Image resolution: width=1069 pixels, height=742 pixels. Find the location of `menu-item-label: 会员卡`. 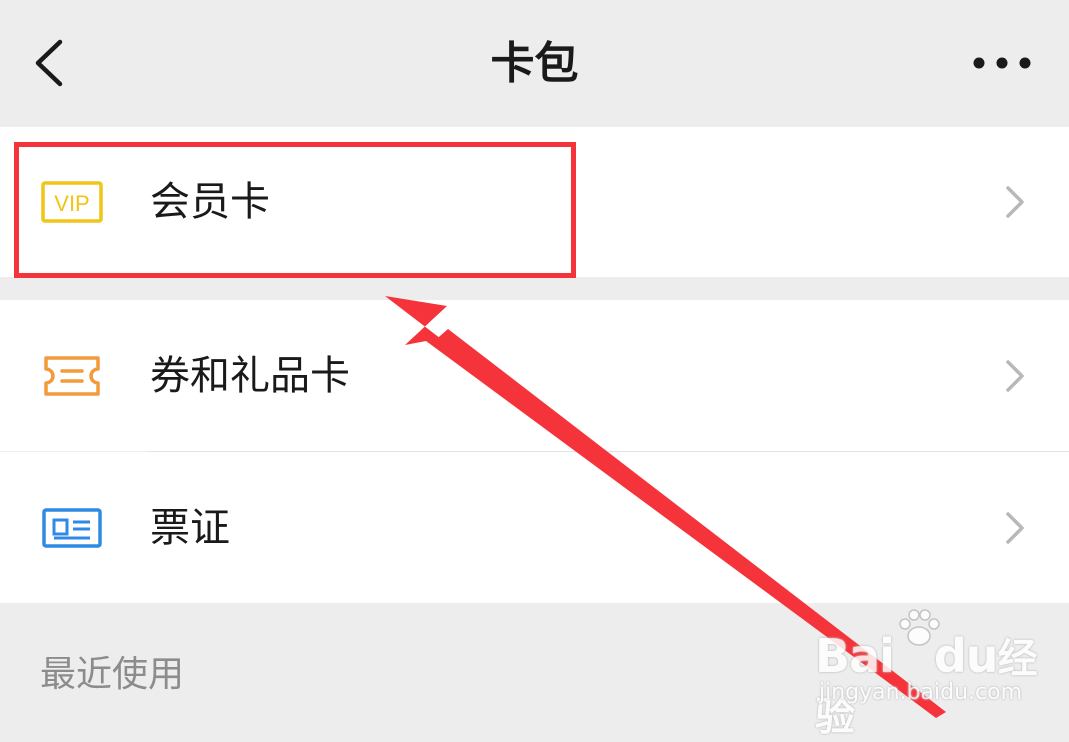

menu-item-label: 会员卡 is located at coordinates (210, 202).